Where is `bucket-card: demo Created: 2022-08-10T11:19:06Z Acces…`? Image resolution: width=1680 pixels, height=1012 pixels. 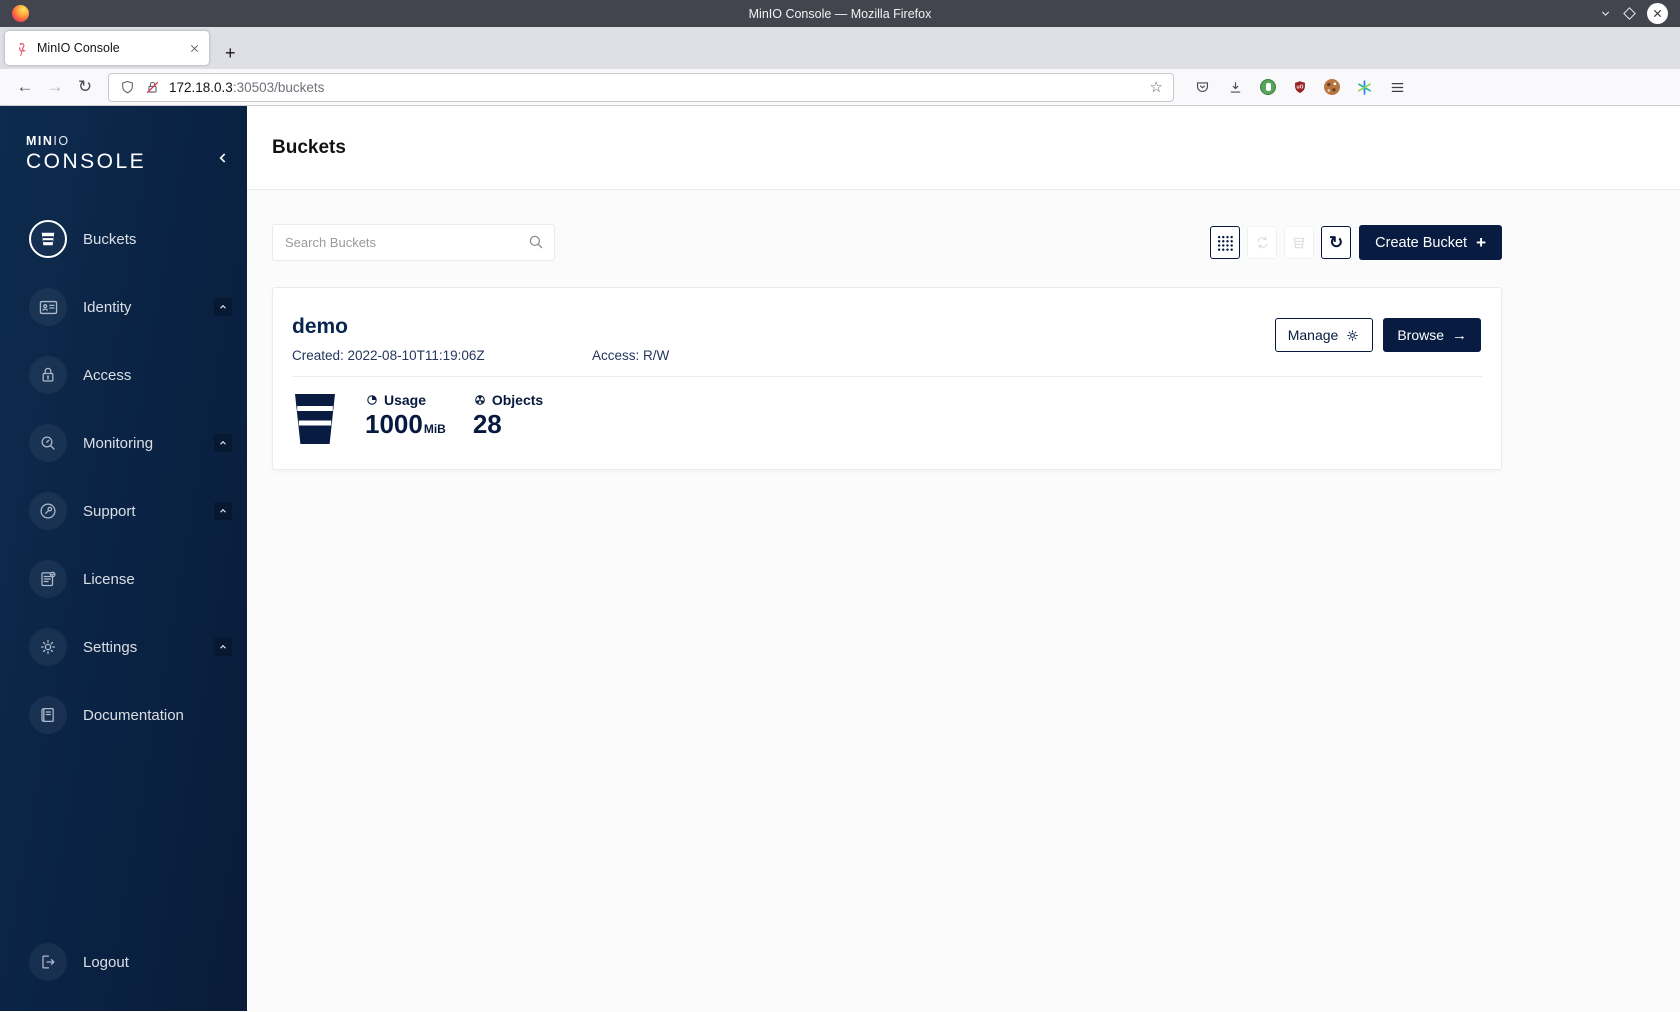 bucket-card: demo Created: 2022-08-10T11:19:06Z Acces… is located at coordinates (887, 378).